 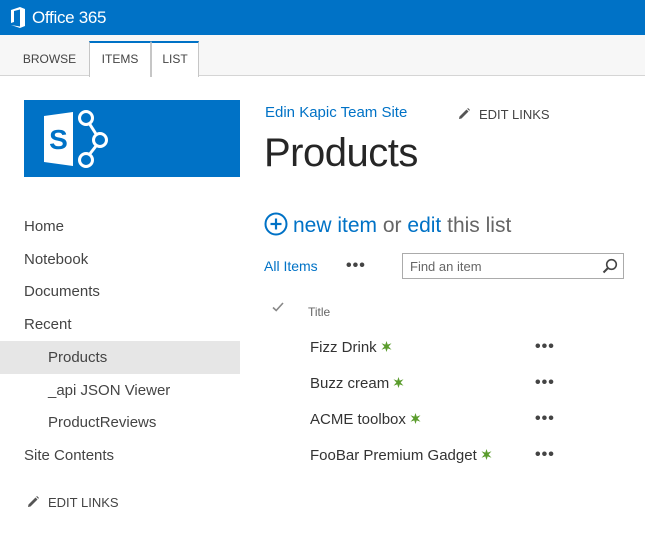 What do you see at coordinates (351, 347) in the screenshot?
I see `item-title: Fizz Drink` at bounding box center [351, 347].